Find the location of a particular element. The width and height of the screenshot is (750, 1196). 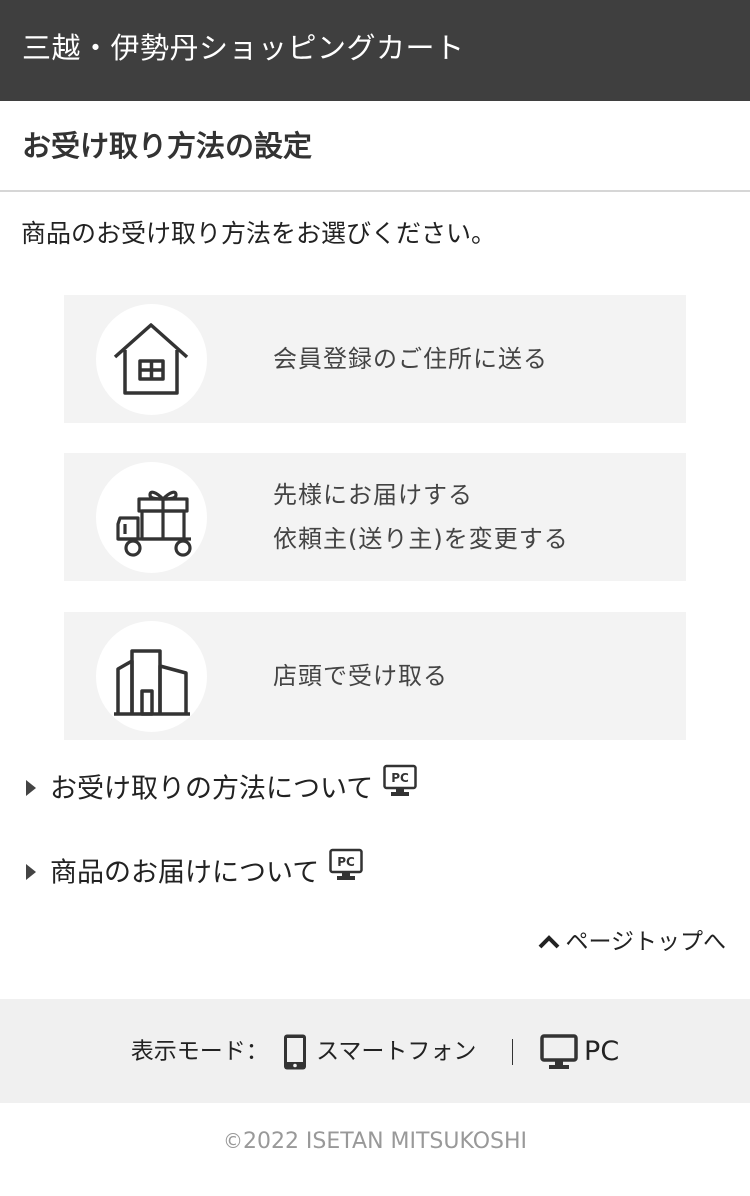

option-gift-recipient-button: 先様にお届けする 依頼主(送り主)を変更する is located at coordinates (375, 517).